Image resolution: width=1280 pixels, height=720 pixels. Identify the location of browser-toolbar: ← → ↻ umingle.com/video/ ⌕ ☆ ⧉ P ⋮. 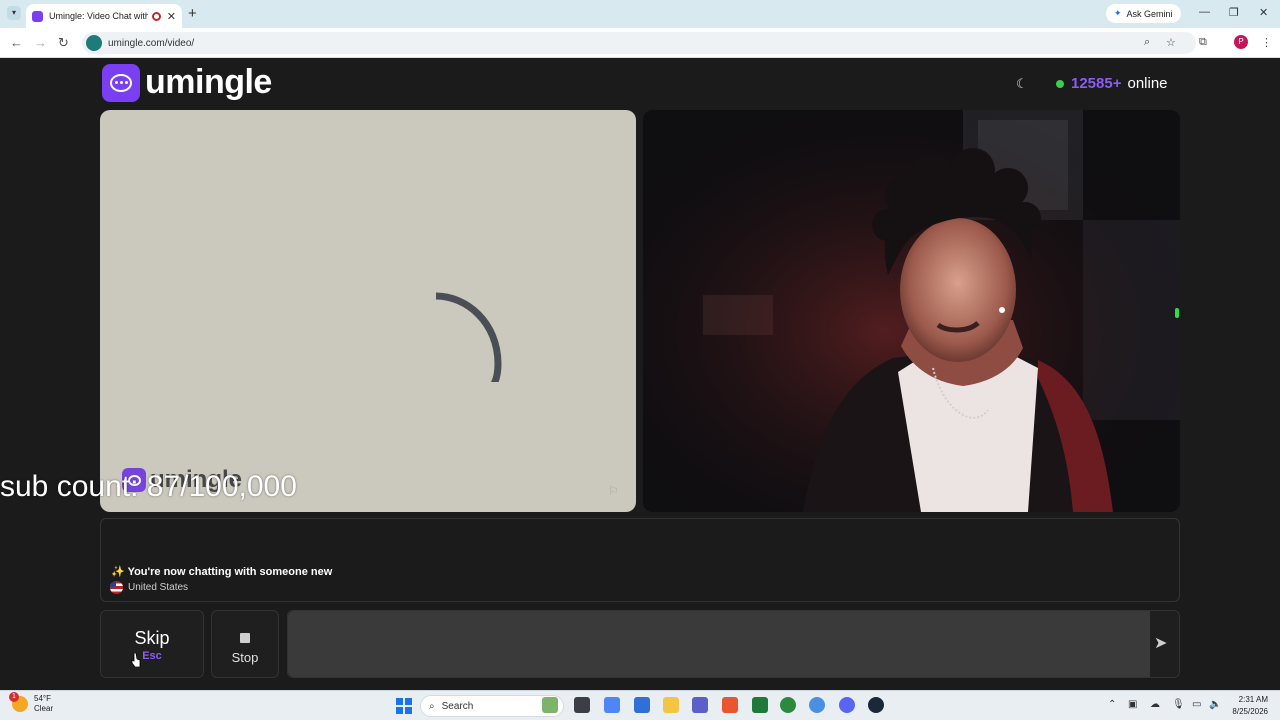
(640, 43).